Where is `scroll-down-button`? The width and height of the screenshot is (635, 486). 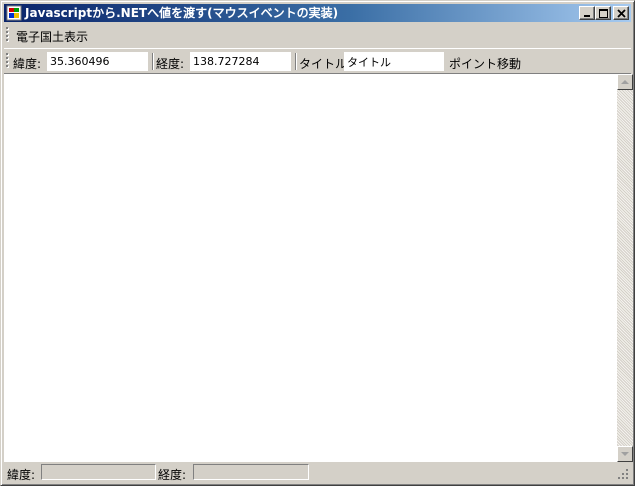 scroll-down-button is located at coordinates (625, 454).